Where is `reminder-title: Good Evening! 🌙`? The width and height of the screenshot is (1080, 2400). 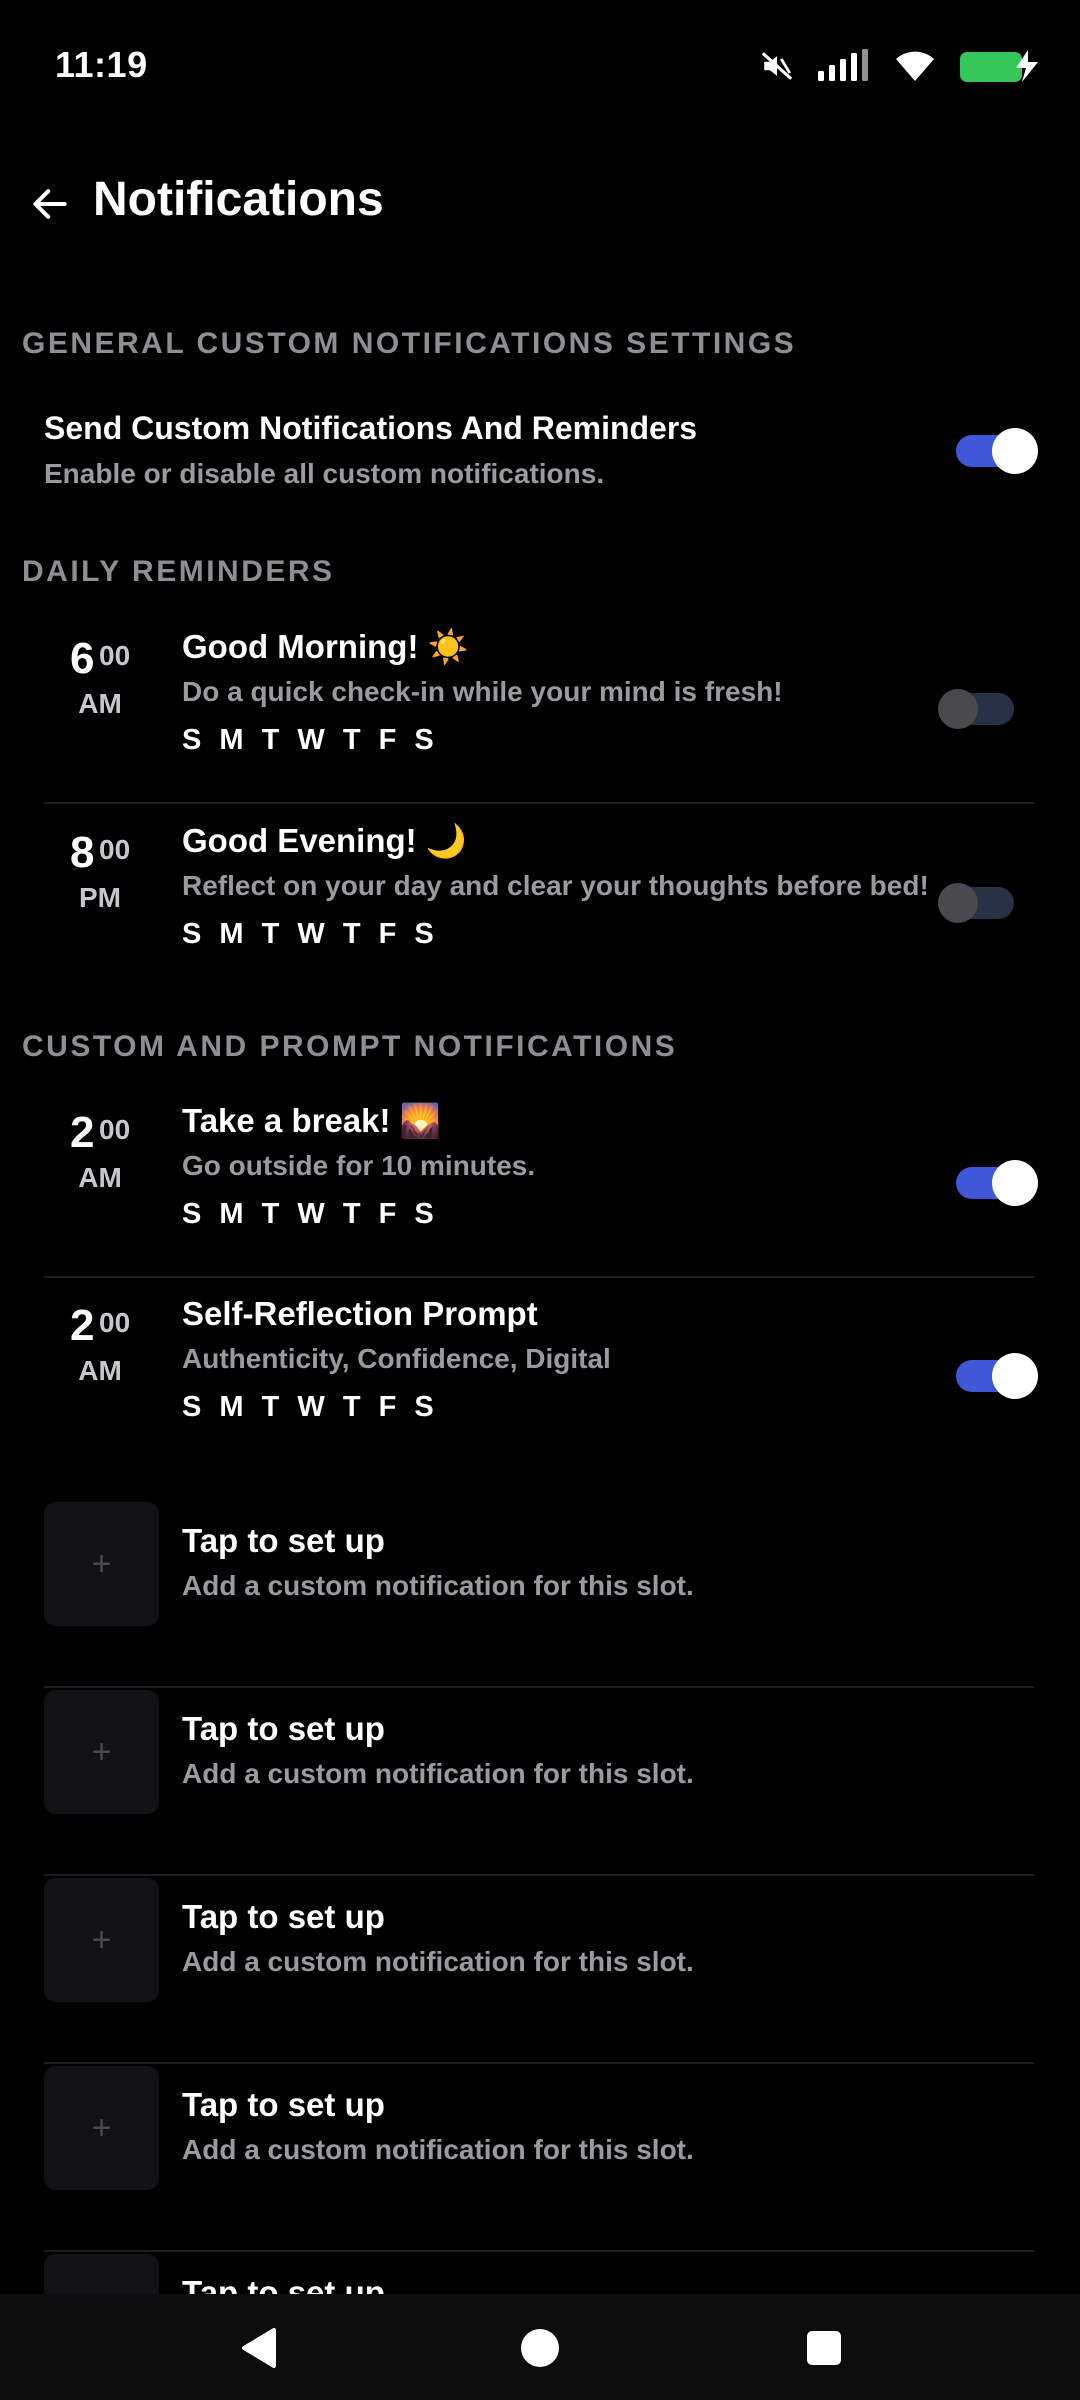 reminder-title: Good Evening! 🌙 is located at coordinates (324, 840).